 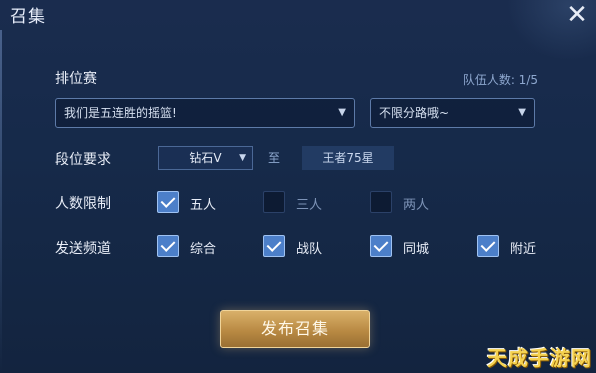 I want to click on rank-to-select: 王者75星, so click(x=348, y=158).